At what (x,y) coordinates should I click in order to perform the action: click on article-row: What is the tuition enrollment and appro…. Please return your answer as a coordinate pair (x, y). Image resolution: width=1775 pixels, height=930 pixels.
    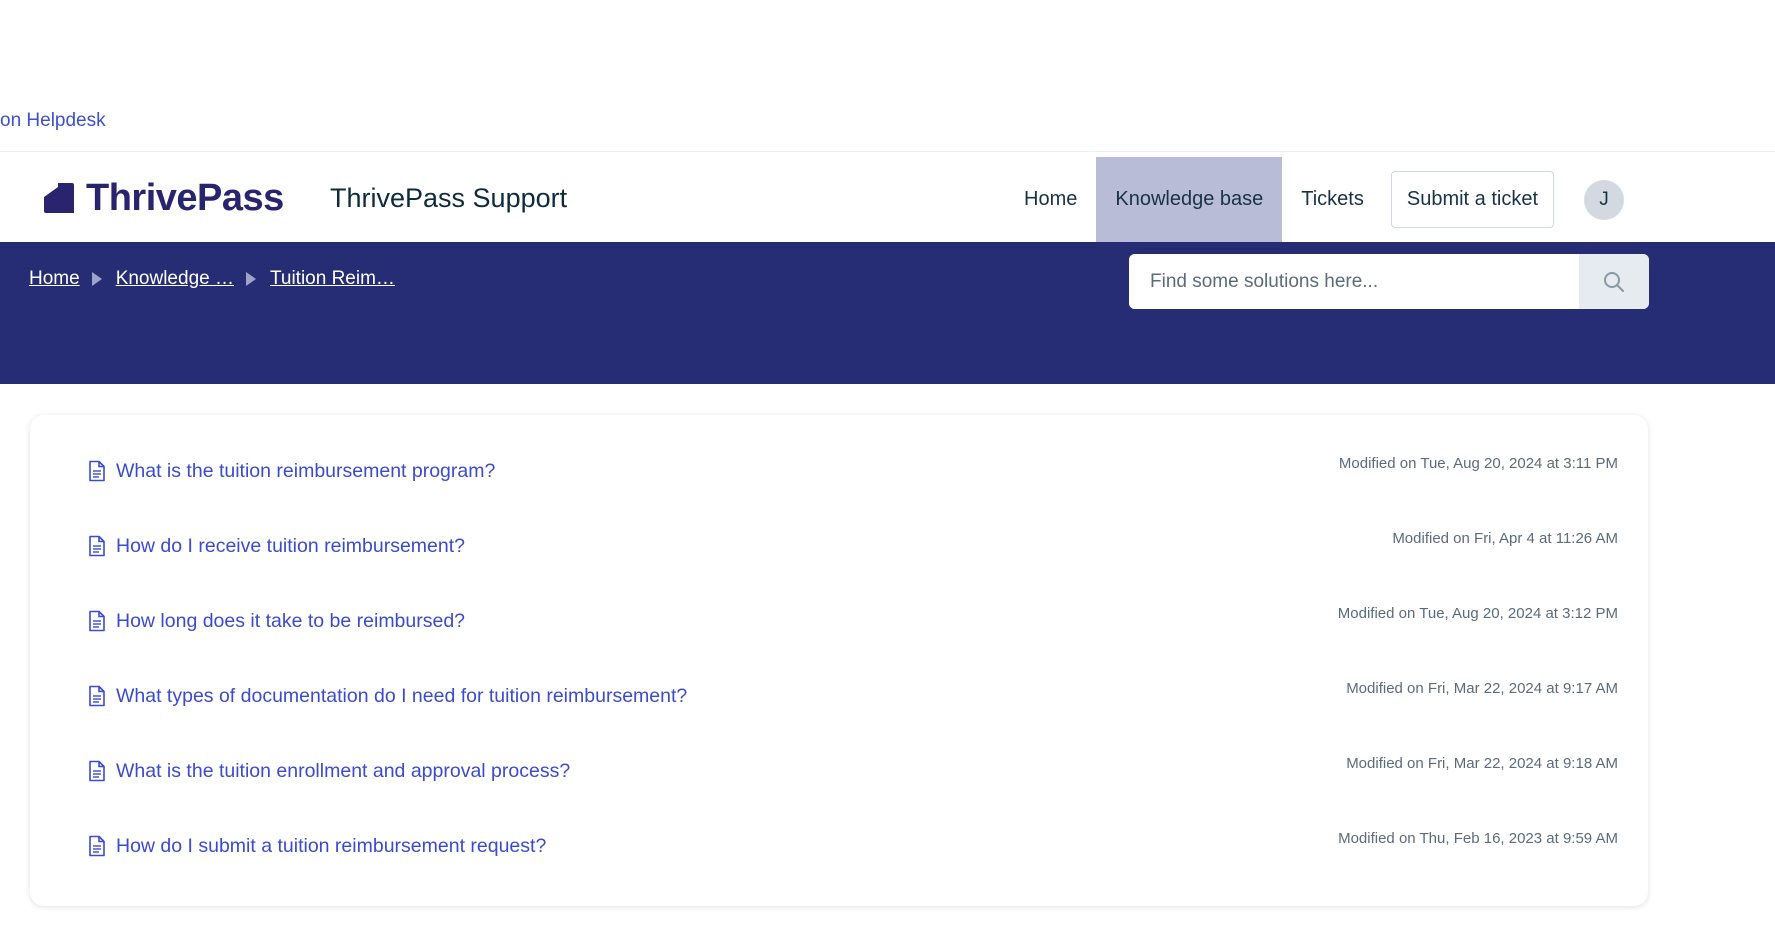
    Looking at the image, I should click on (853, 771).